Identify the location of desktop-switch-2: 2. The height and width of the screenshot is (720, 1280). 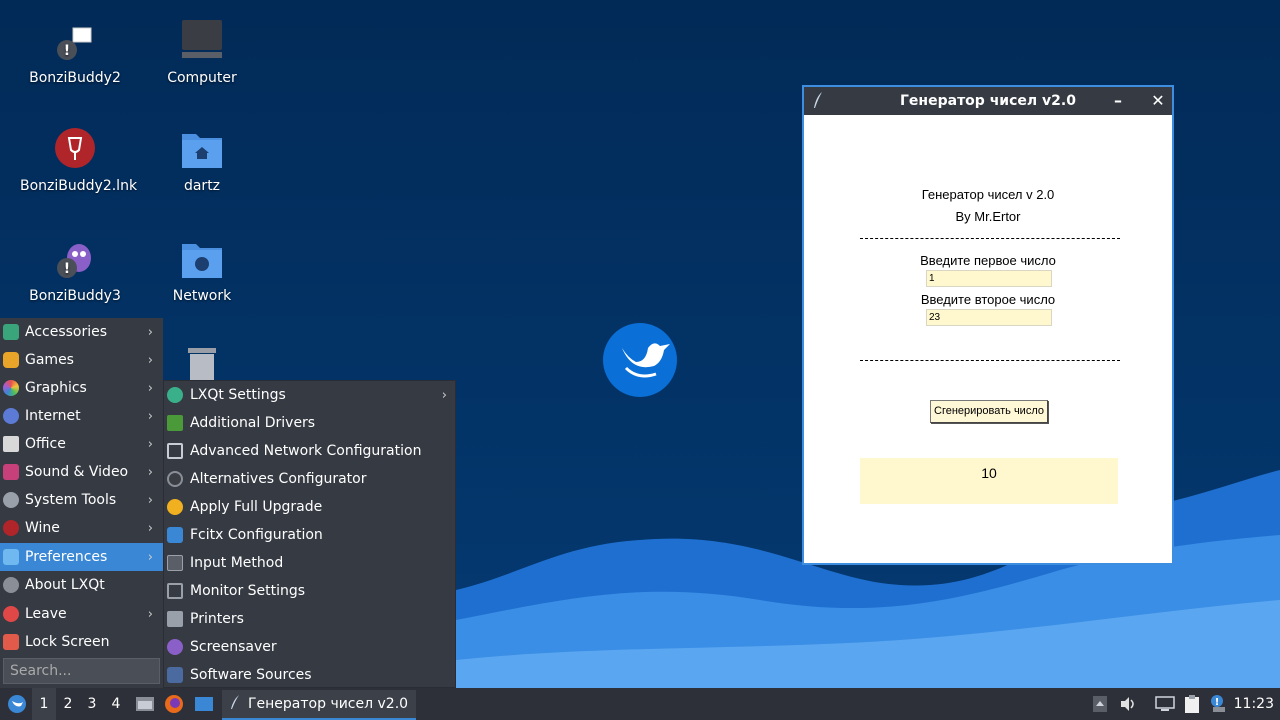
(68, 704).